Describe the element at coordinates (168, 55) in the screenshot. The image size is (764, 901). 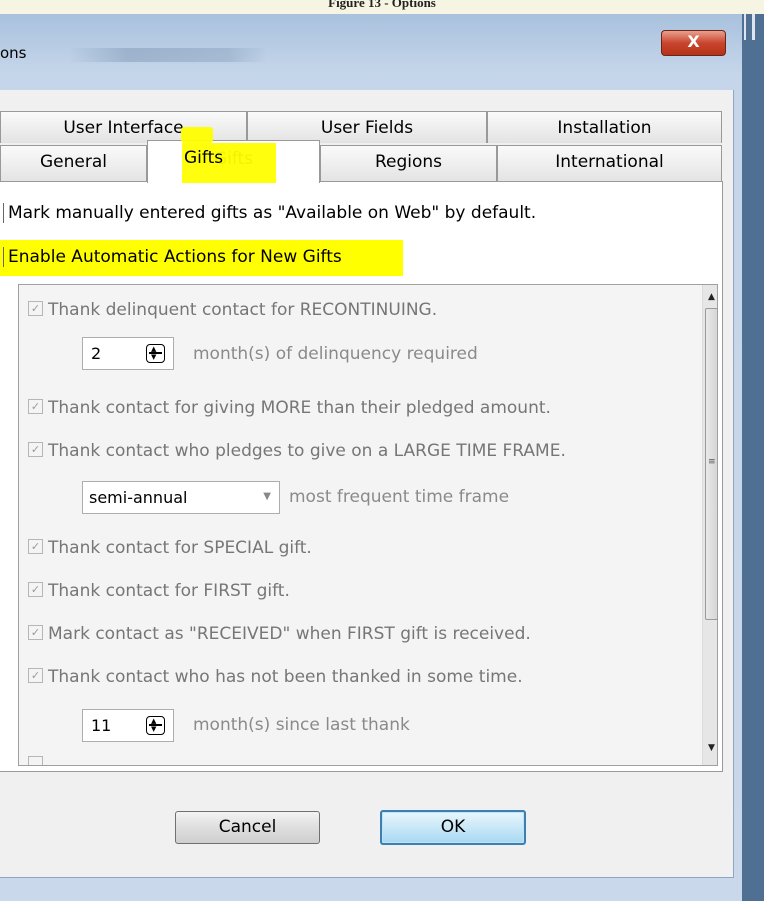
I see `title-blurred-text` at that location.